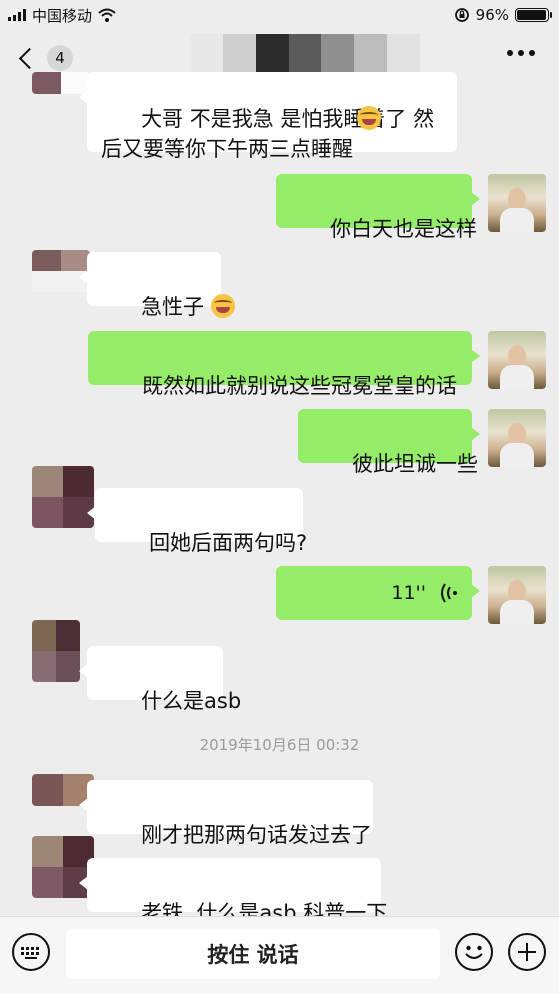 The height and width of the screenshot is (994, 559). Describe the element at coordinates (378, 207) in the screenshot. I see `message-bubble: 你白天也是这样` at that location.